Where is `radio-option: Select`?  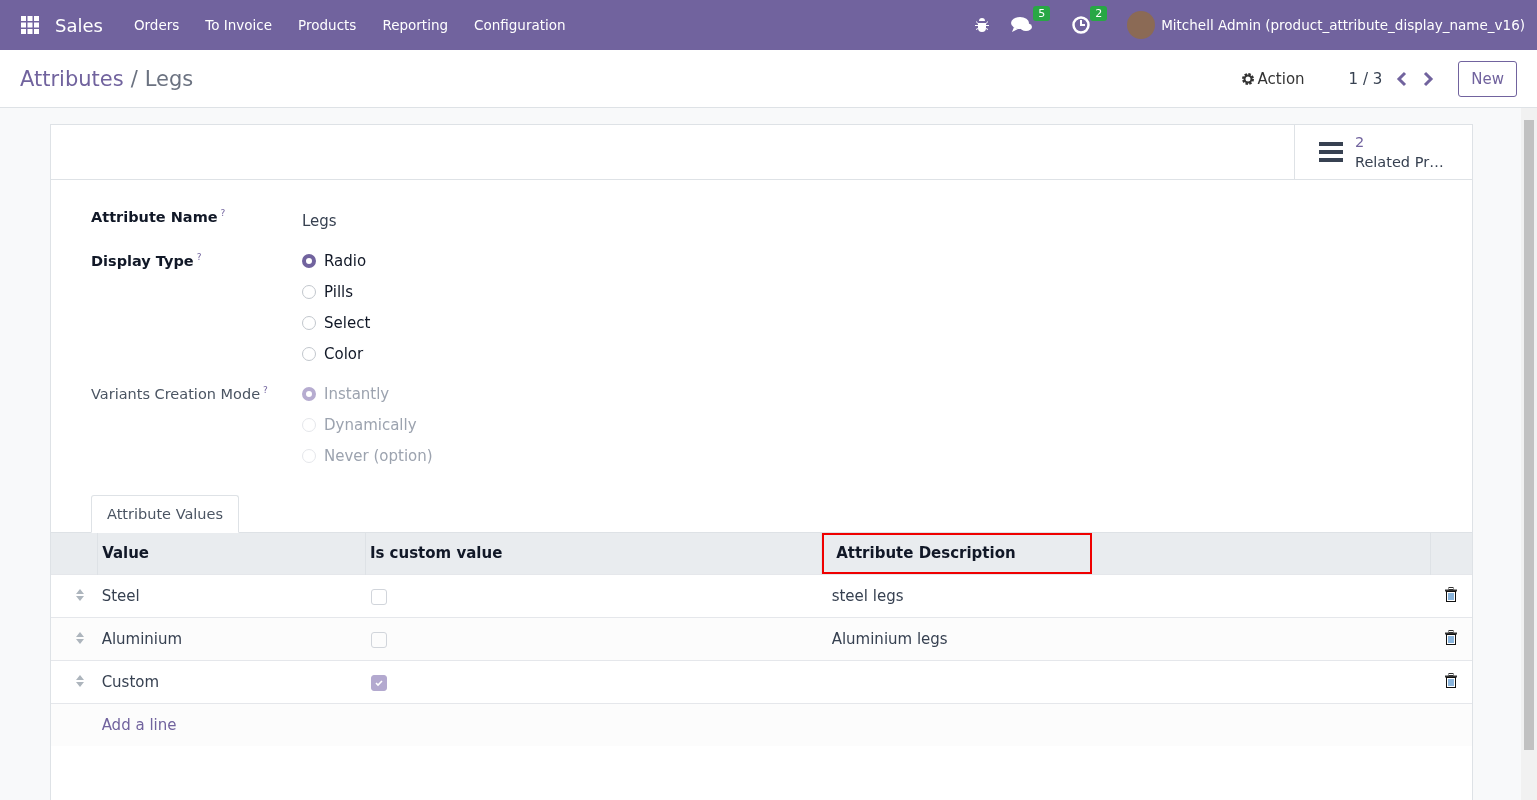 radio-option: Select is located at coordinates (867, 323).